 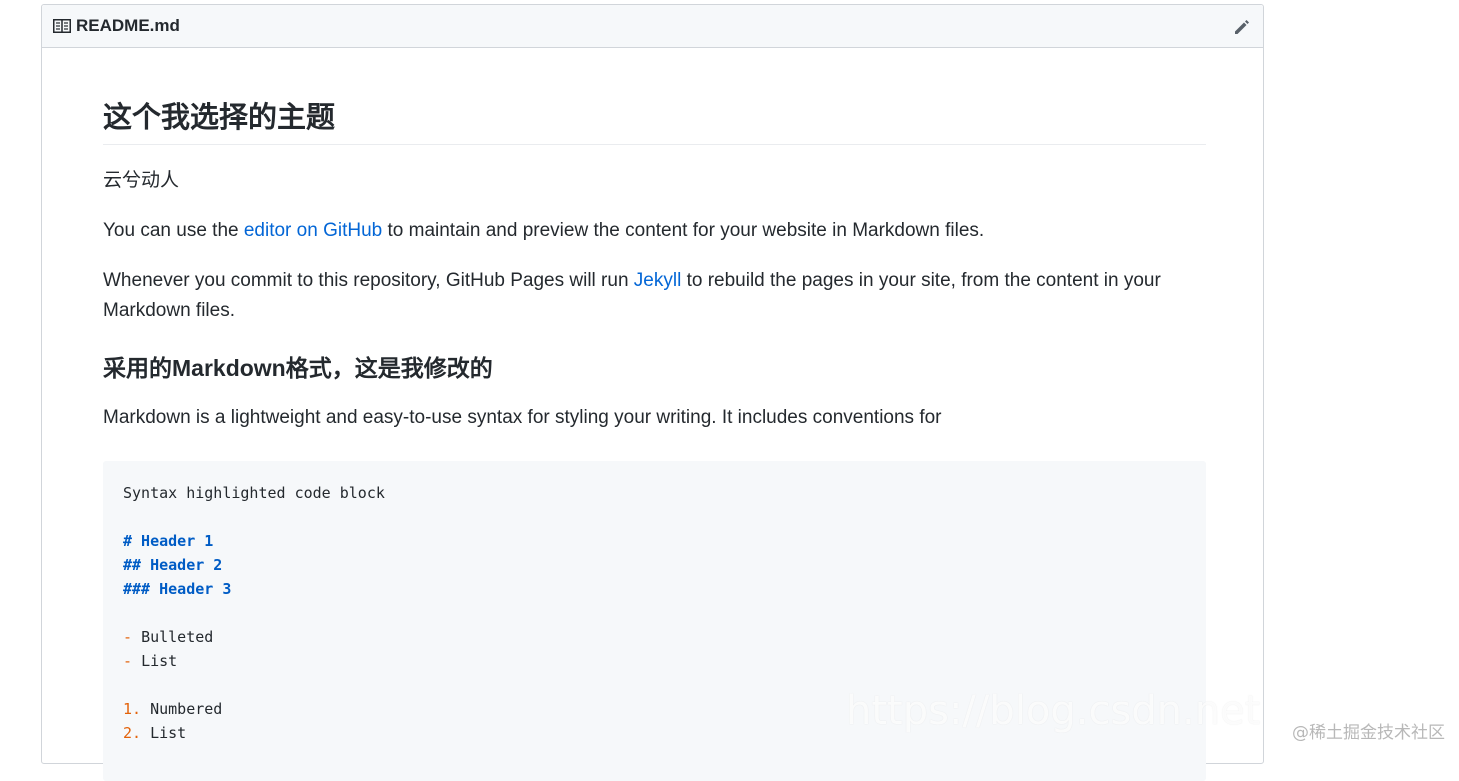 What do you see at coordinates (168, 541) in the screenshot?
I see `code-line-header-1: # Header 1` at bounding box center [168, 541].